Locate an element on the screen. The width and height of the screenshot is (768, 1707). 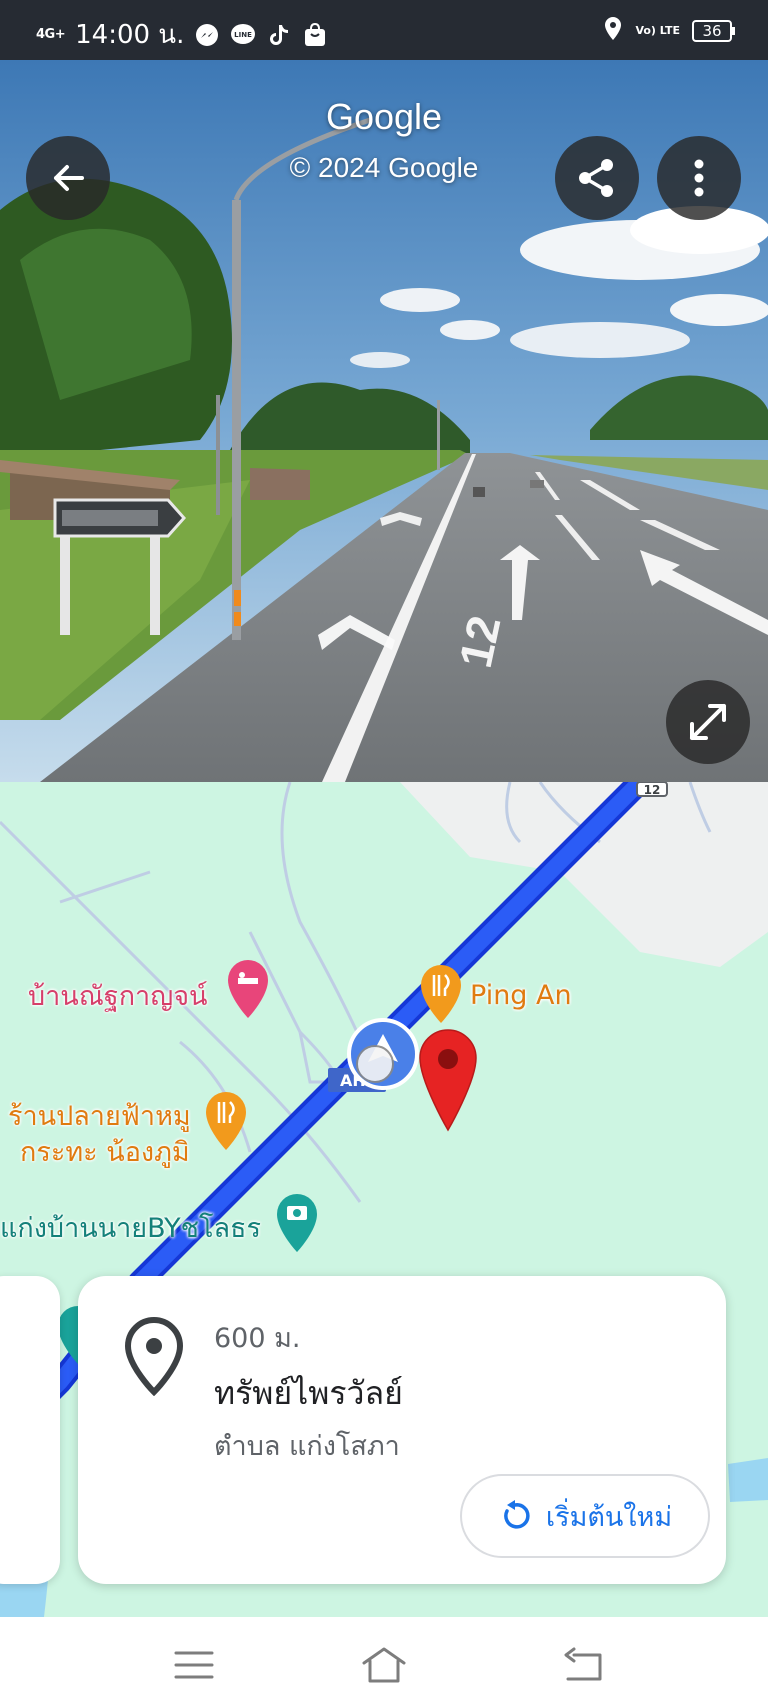
system-nav-bar is located at coordinates (384, 1662).